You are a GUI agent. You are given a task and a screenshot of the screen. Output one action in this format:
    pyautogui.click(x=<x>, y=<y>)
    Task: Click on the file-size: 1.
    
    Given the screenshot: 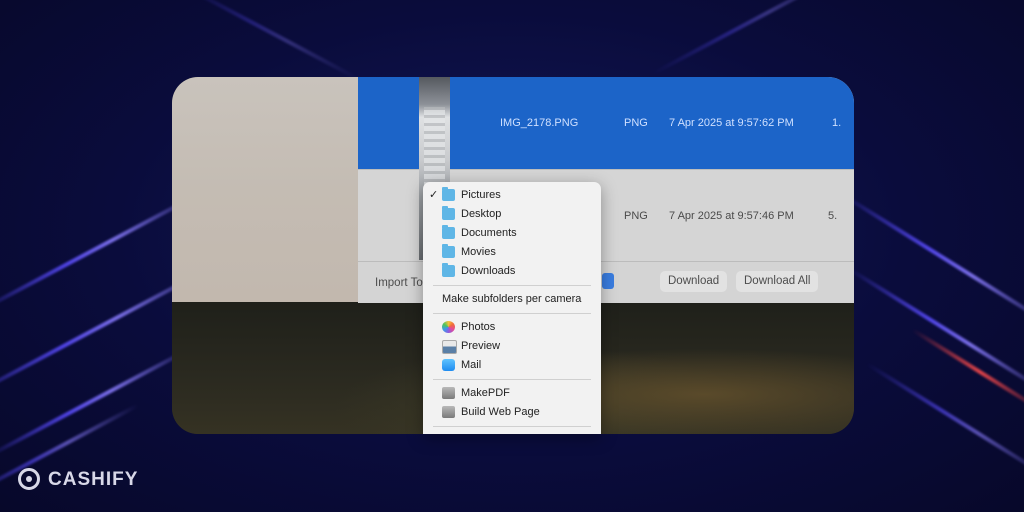 What is the action you would take?
    pyautogui.click(x=837, y=123)
    